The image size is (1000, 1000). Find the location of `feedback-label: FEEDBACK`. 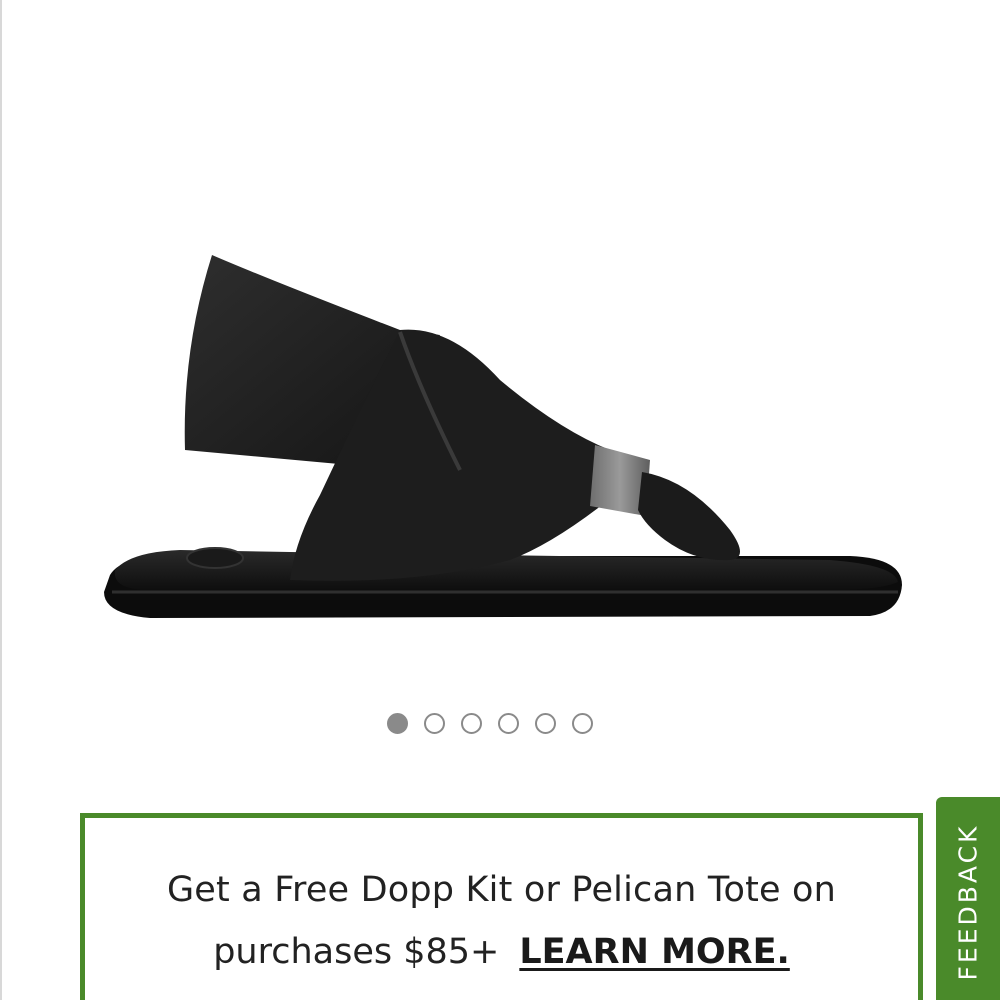

feedback-label: FEEDBACK is located at coordinates (968, 902).